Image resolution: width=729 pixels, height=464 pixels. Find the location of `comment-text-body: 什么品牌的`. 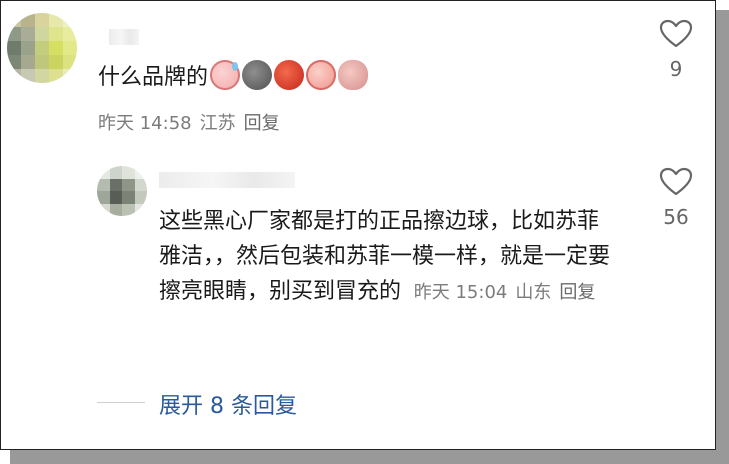

comment-text-body: 什么品牌的 is located at coordinates (153, 77).